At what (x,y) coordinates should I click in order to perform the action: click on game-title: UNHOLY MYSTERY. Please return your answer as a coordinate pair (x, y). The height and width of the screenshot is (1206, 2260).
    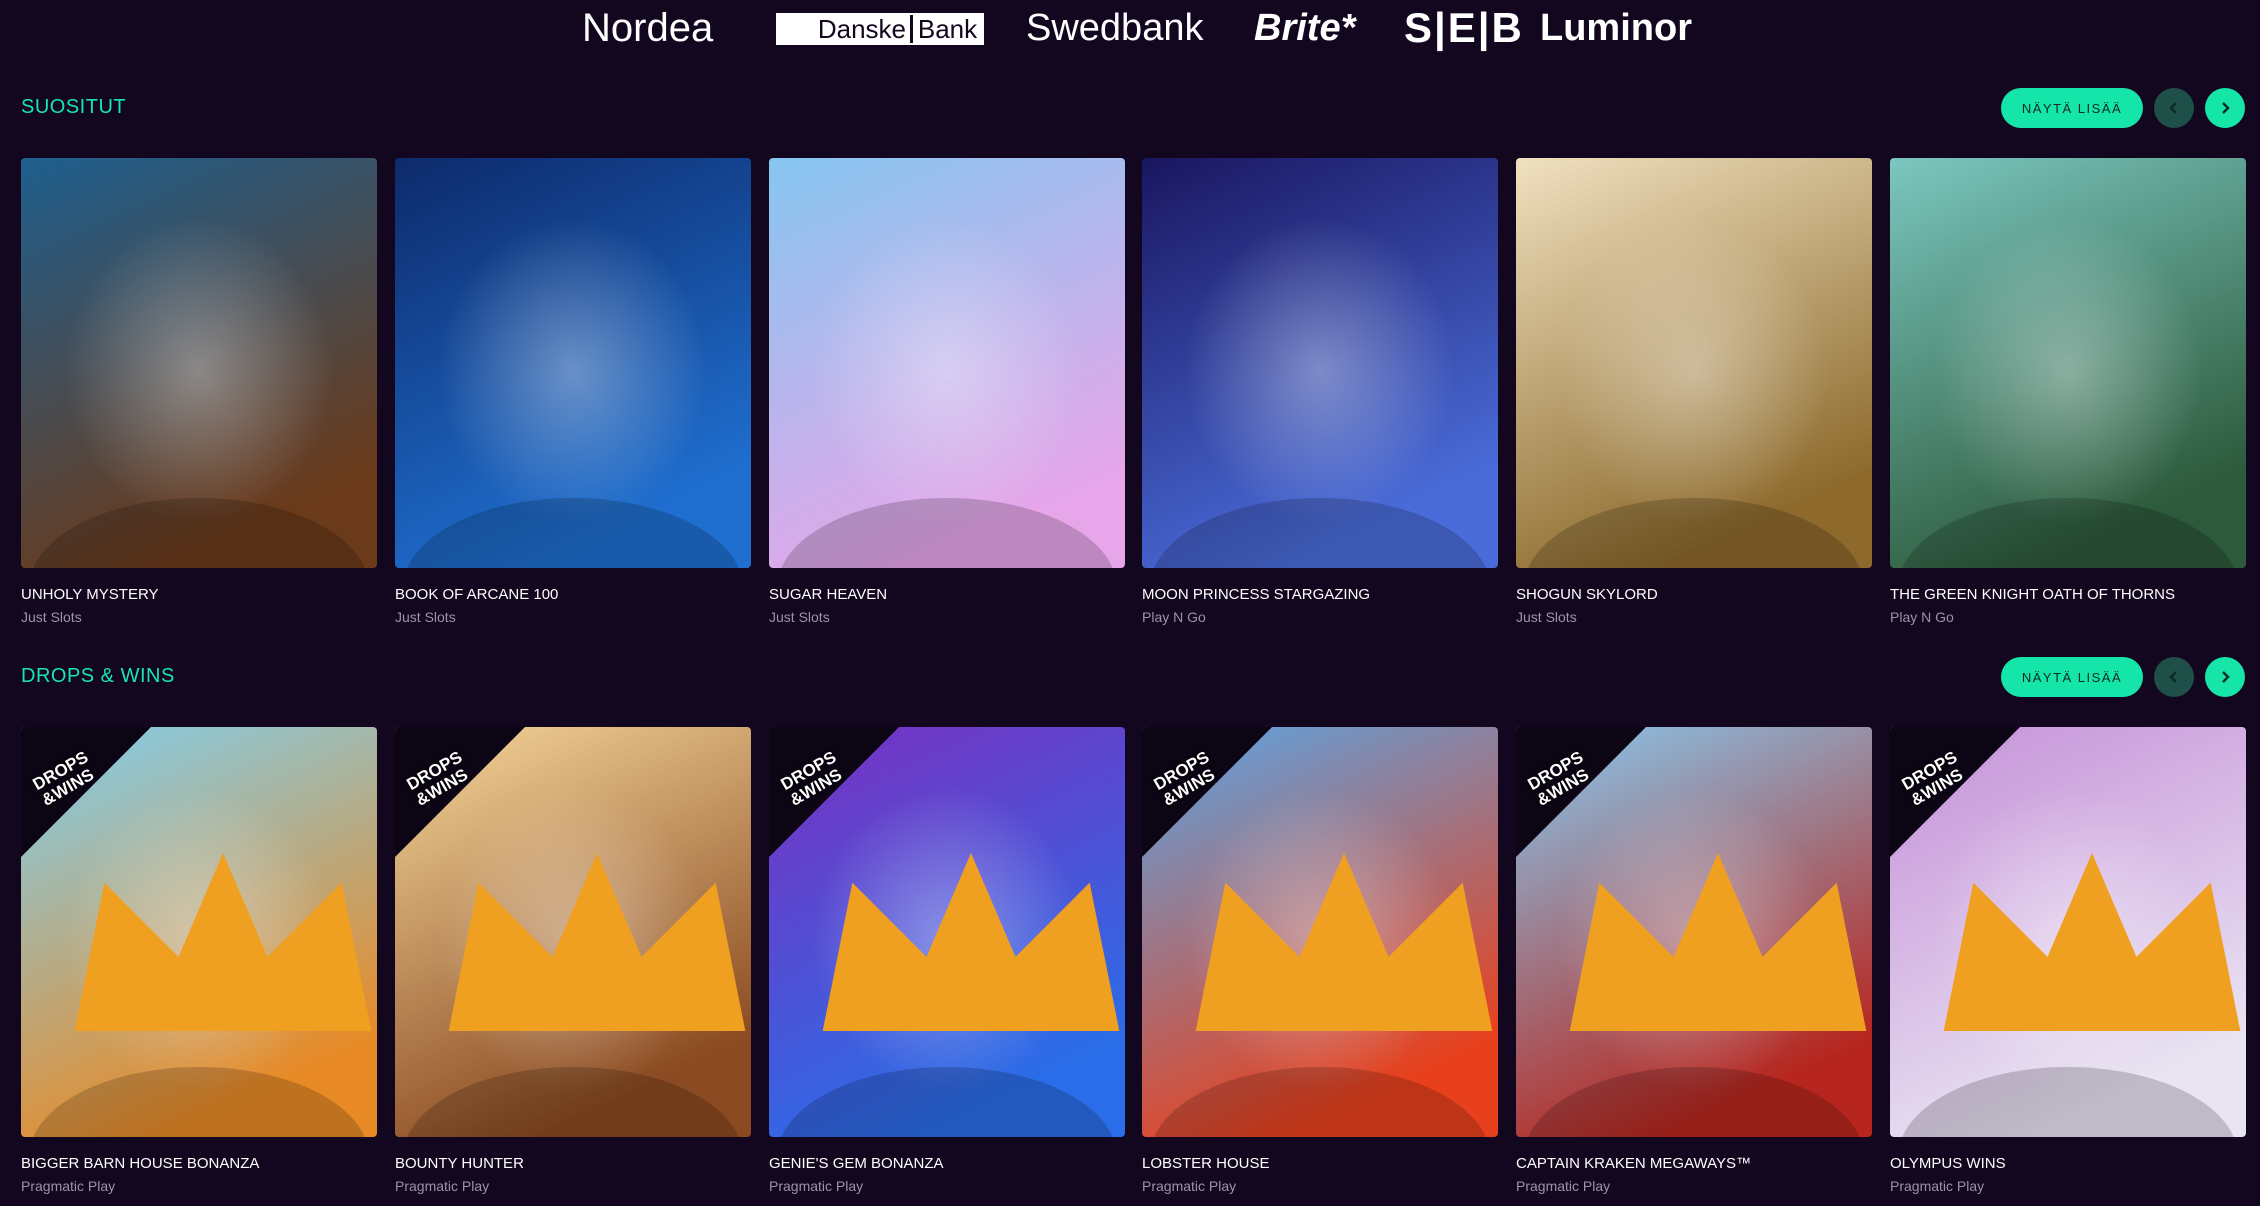
    Looking at the image, I should click on (199, 594).